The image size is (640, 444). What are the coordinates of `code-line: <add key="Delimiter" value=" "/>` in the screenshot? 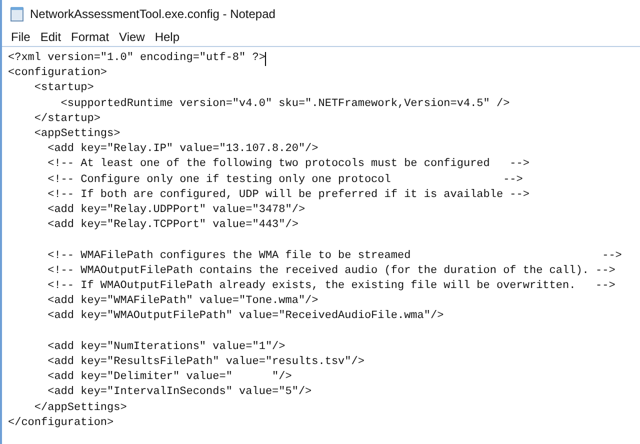 It's located at (169, 378).